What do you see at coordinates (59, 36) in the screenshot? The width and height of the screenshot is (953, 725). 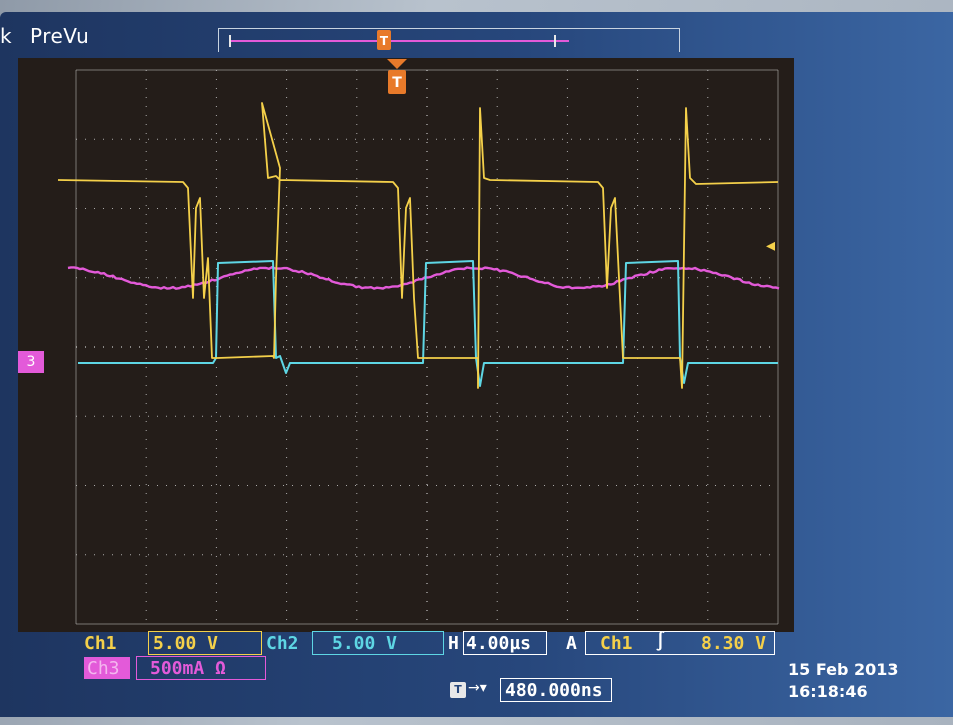 I see `acquisition-mode-label: PreVu` at bounding box center [59, 36].